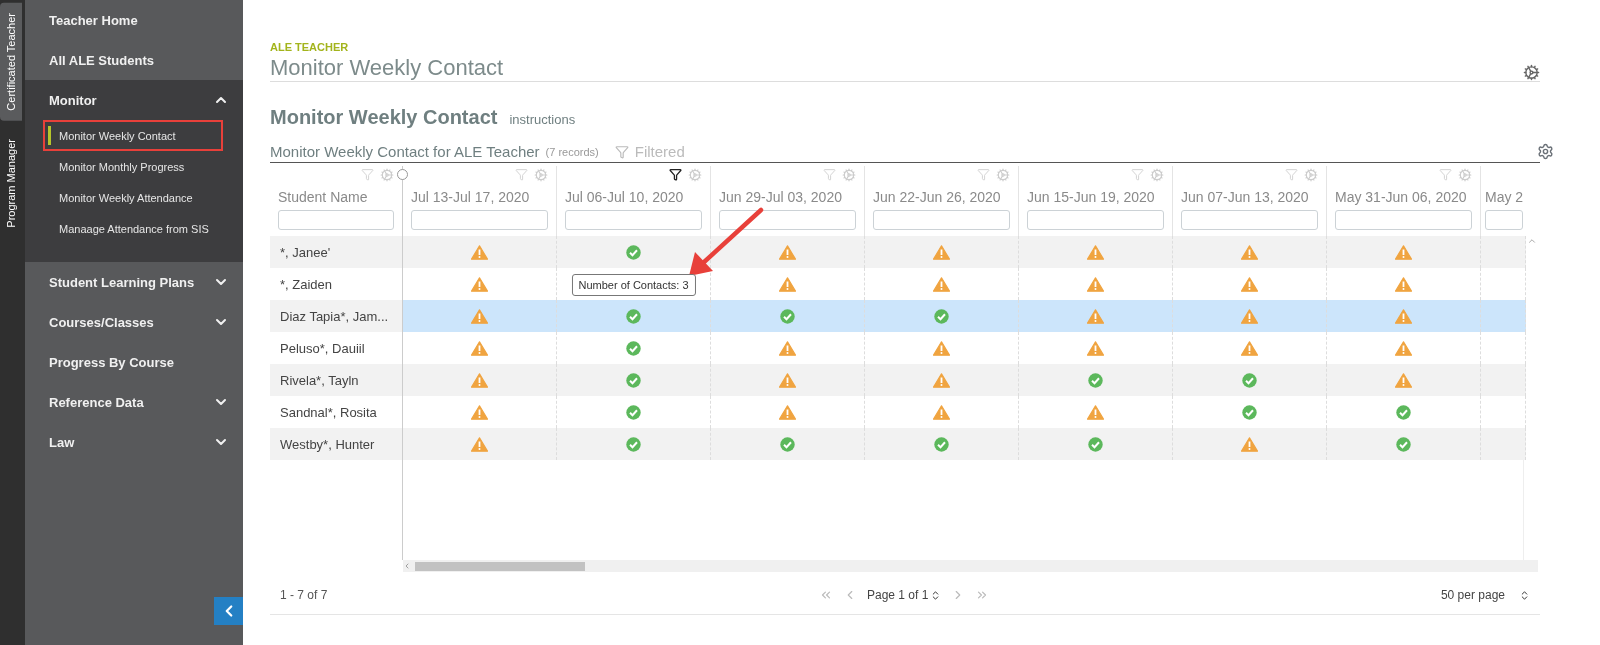  What do you see at coordinates (941, 197) in the screenshot?
I see `column-label: Jun 22-Jun 26, 2020` at bounding box center [941, 197].